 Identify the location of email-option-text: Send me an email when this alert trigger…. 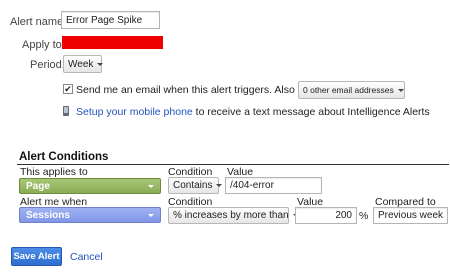
(204, 90).